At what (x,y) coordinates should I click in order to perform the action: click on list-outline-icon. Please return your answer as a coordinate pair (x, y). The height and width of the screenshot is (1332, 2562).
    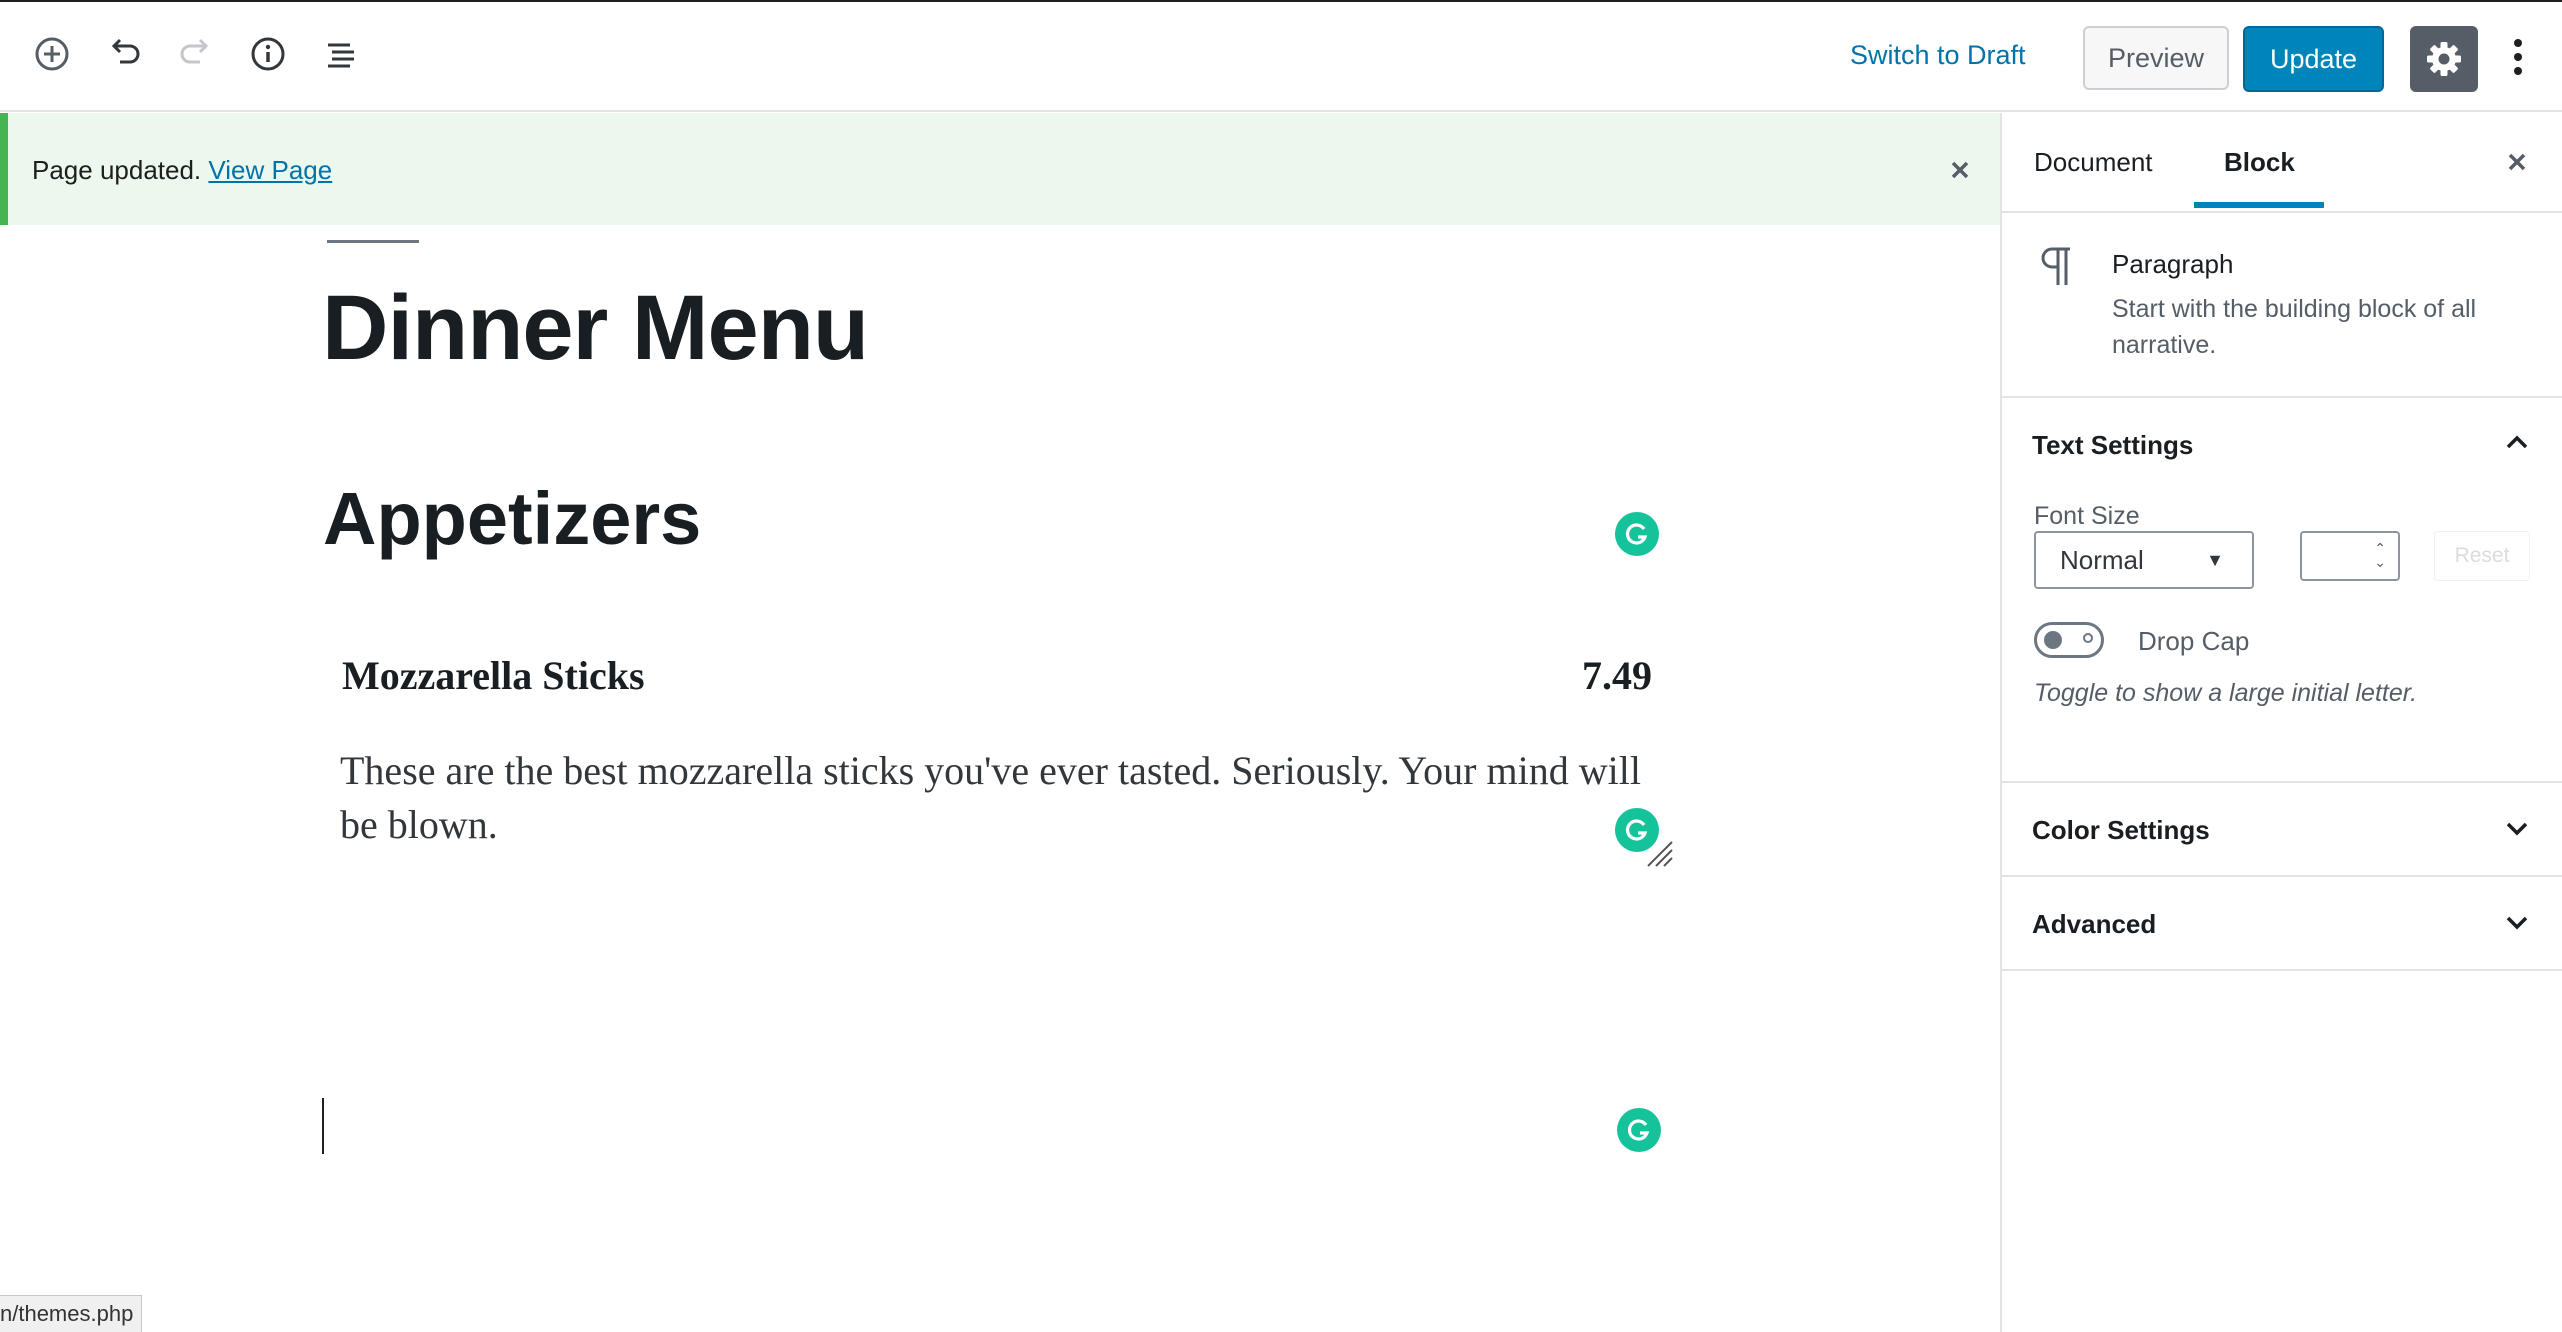
    Looking at the image, I should click on (340, 54).